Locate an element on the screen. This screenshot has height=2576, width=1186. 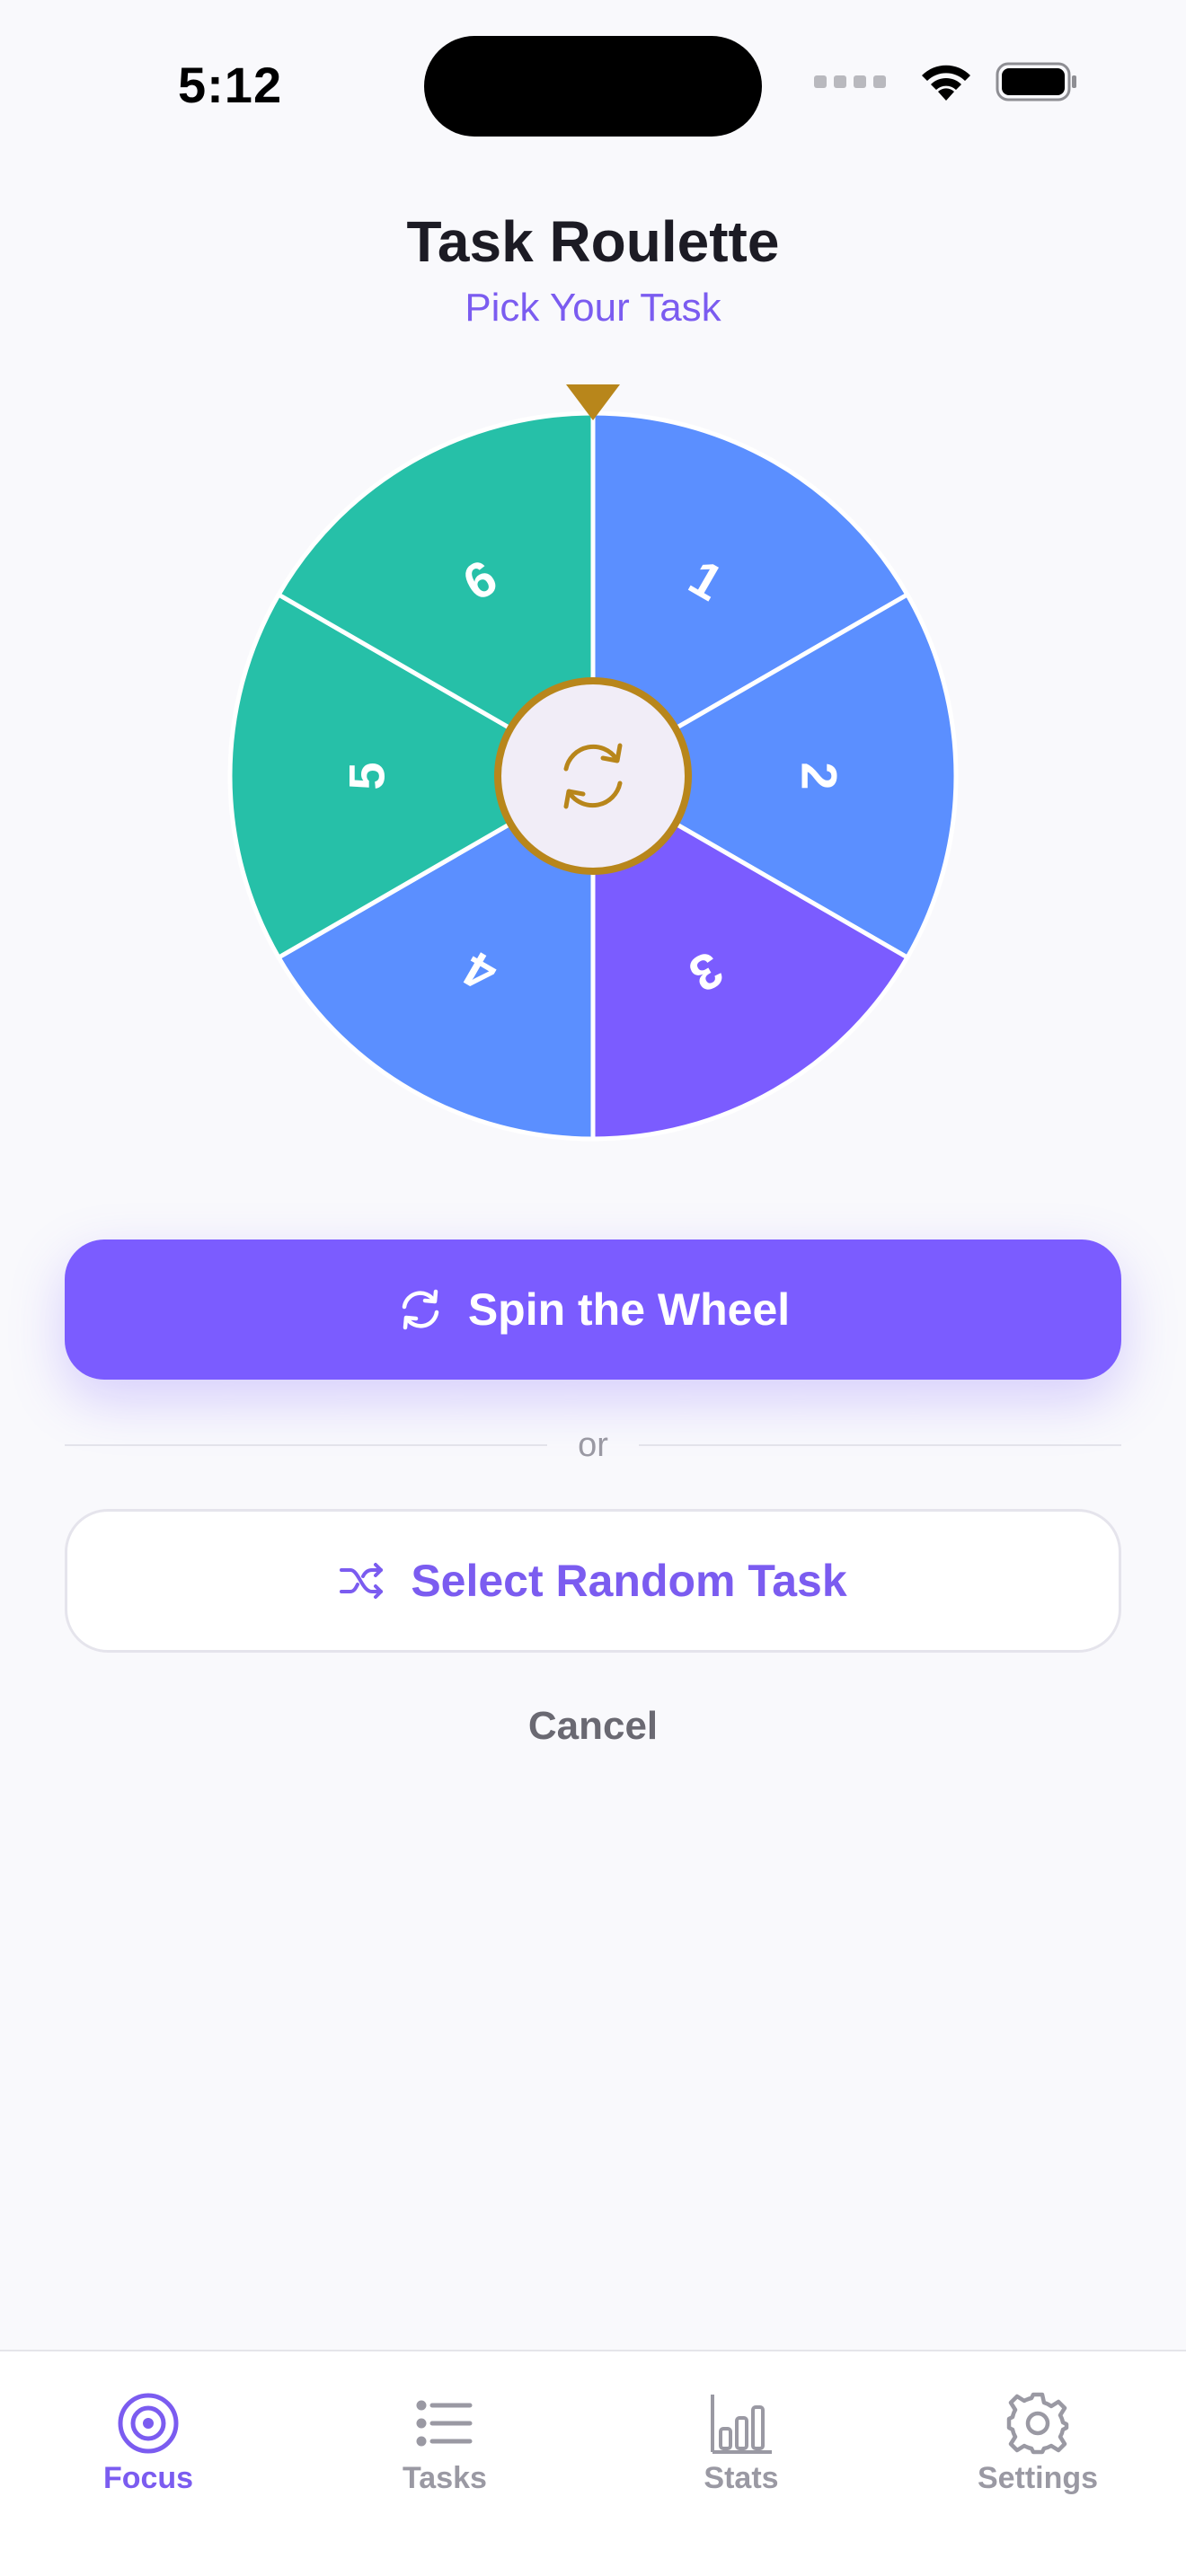
page-title: Task Roulette is located at coordinates (593, 241).